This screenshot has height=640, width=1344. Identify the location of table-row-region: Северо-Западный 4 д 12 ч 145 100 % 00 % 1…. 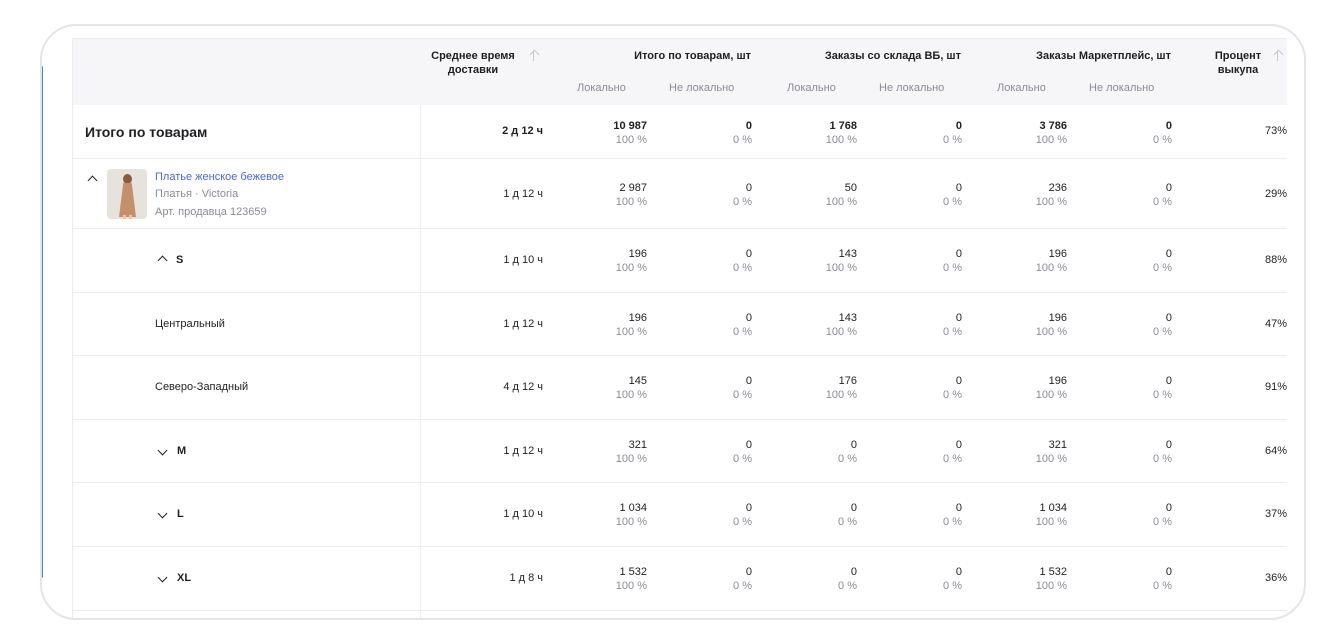
(680, 388).